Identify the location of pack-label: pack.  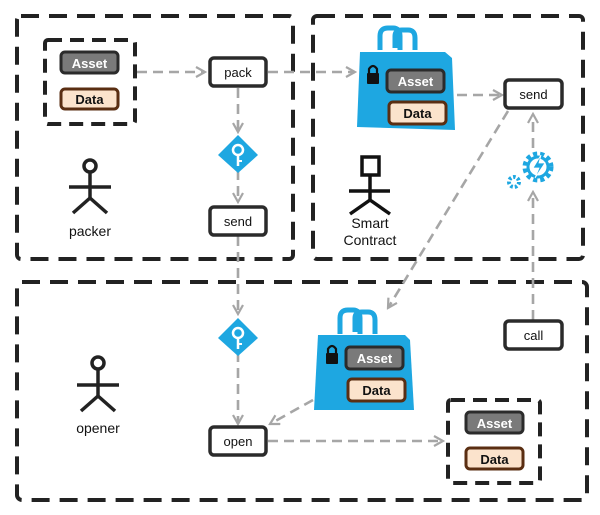
(238, 72).